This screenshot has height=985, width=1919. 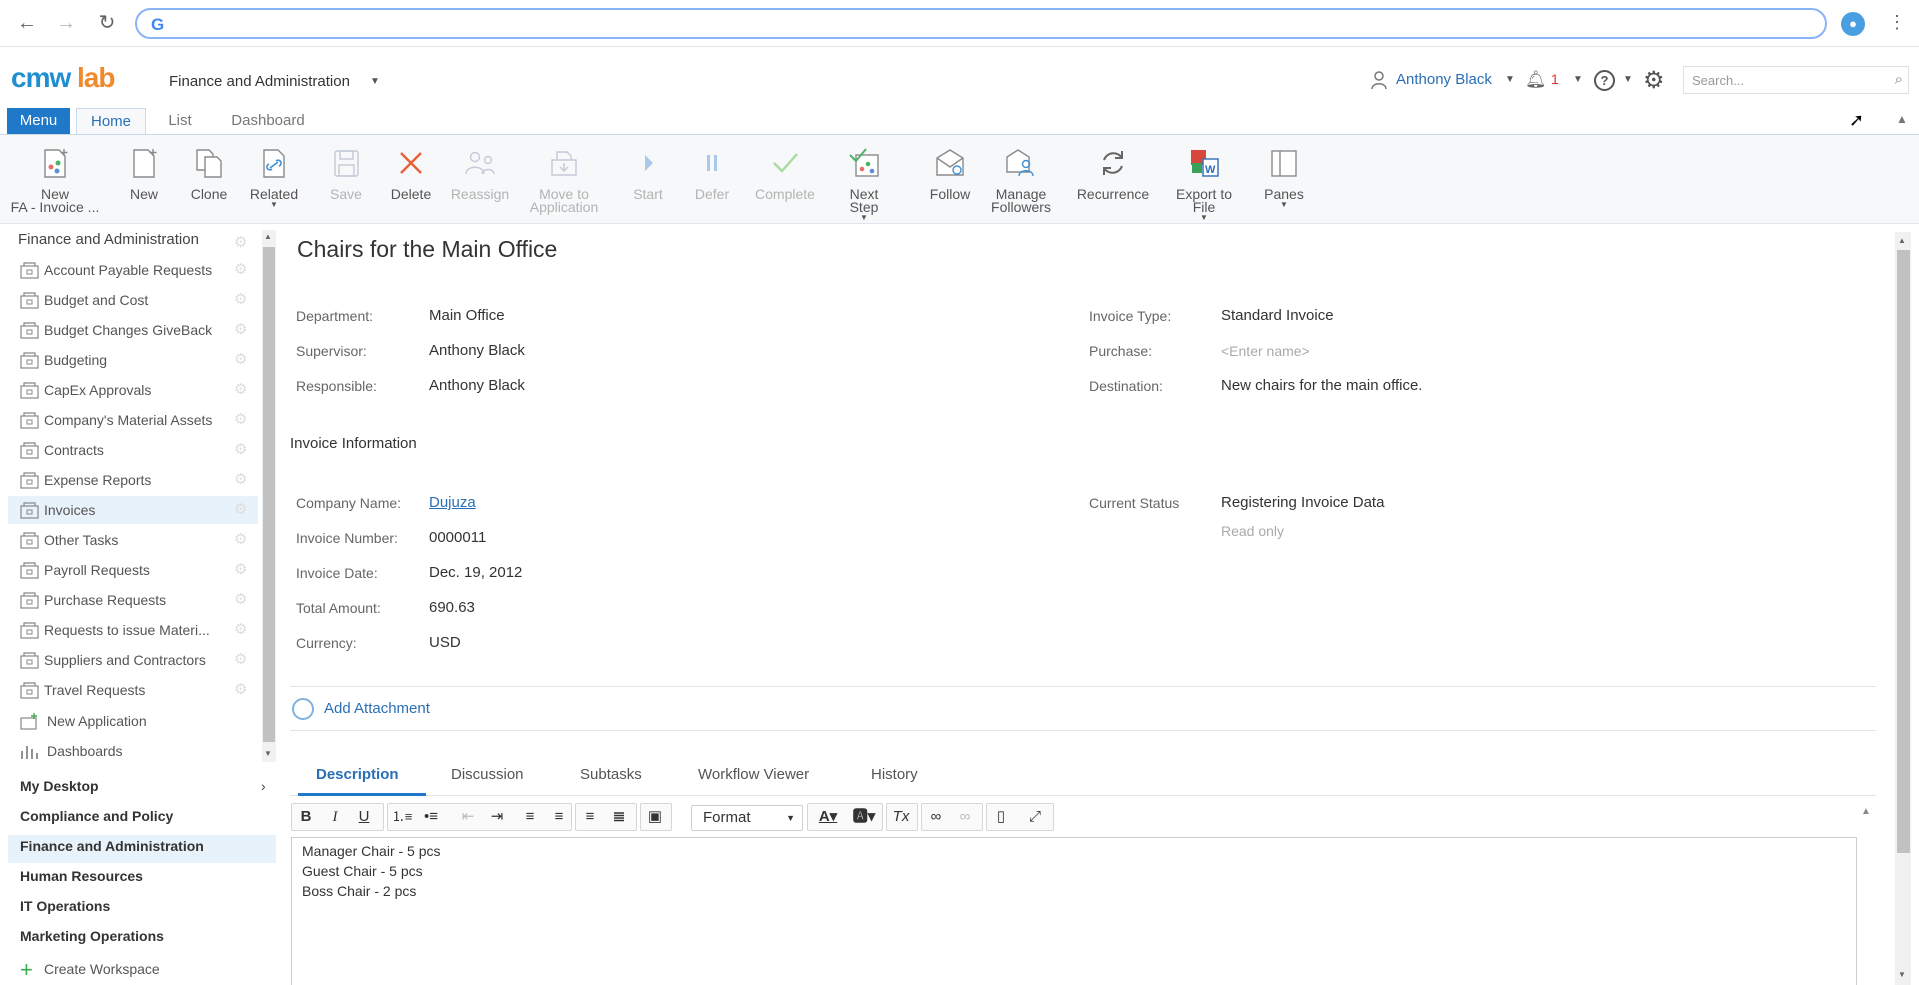 I want to click on department-value: Main Office, so click(x=467, y=315).